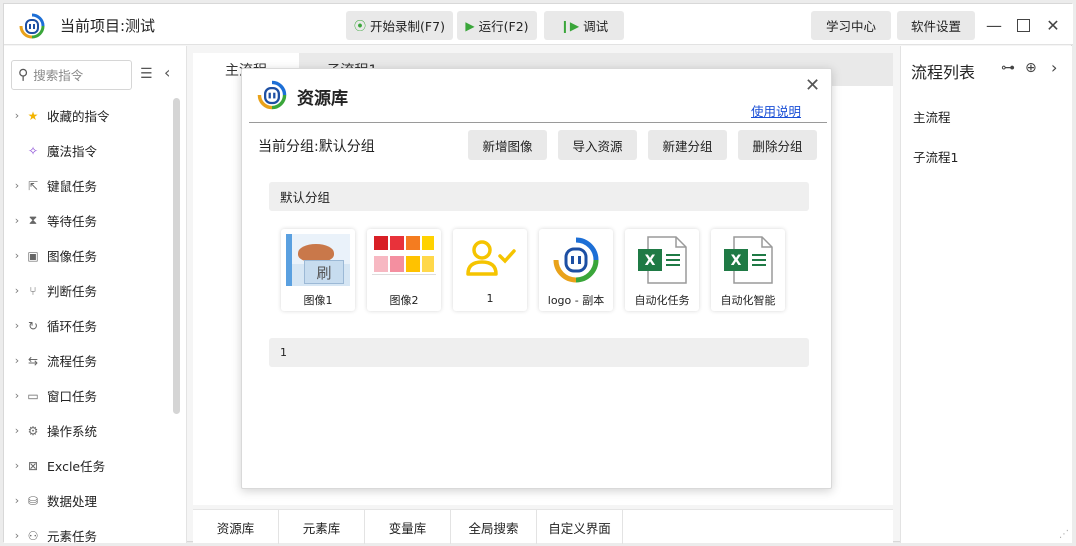 This screenshot has height=546, width=1076. I want to click on sidebar-item-label: 等待任务, so click(72, 221).